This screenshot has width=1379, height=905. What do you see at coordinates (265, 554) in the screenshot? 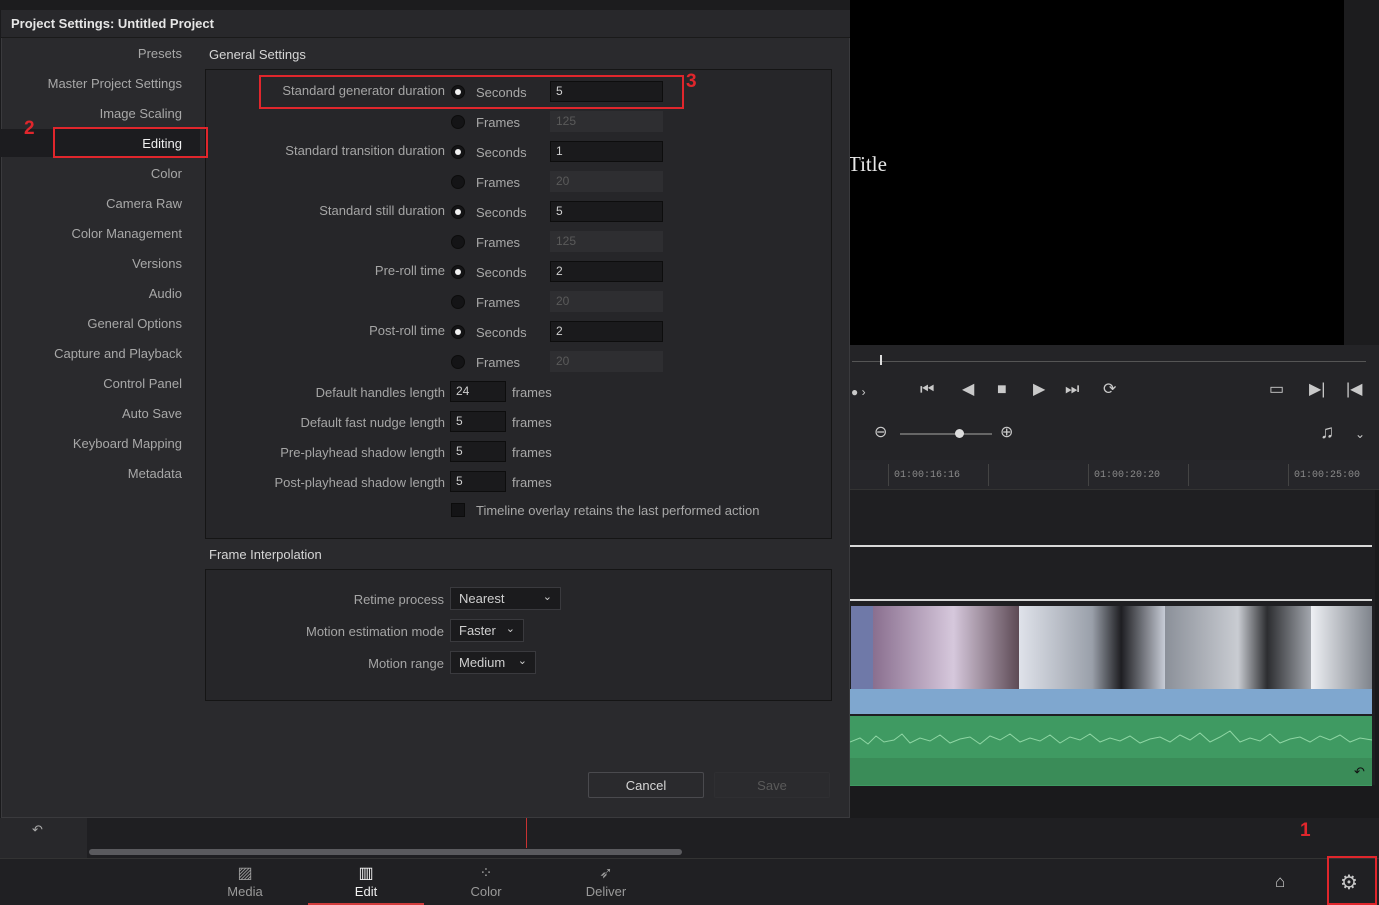
I see `frame-interpolation-title: Frame Interpolation` at bounding box center [265, 554].